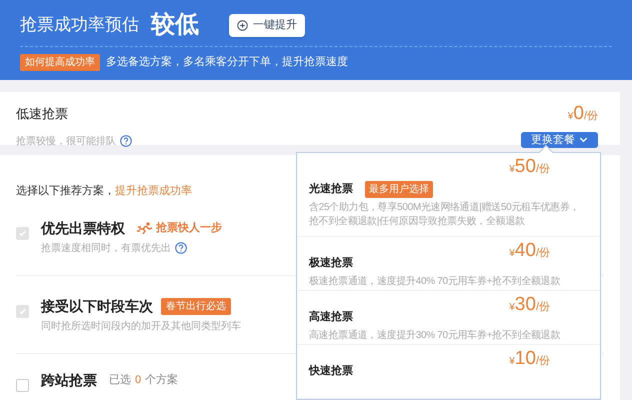 This screenshot has width=632, height=400. What do you see at coordinates (175, 25) in the screenshot?
I see `rating-text: 较低` at bounding box center [175, 25].